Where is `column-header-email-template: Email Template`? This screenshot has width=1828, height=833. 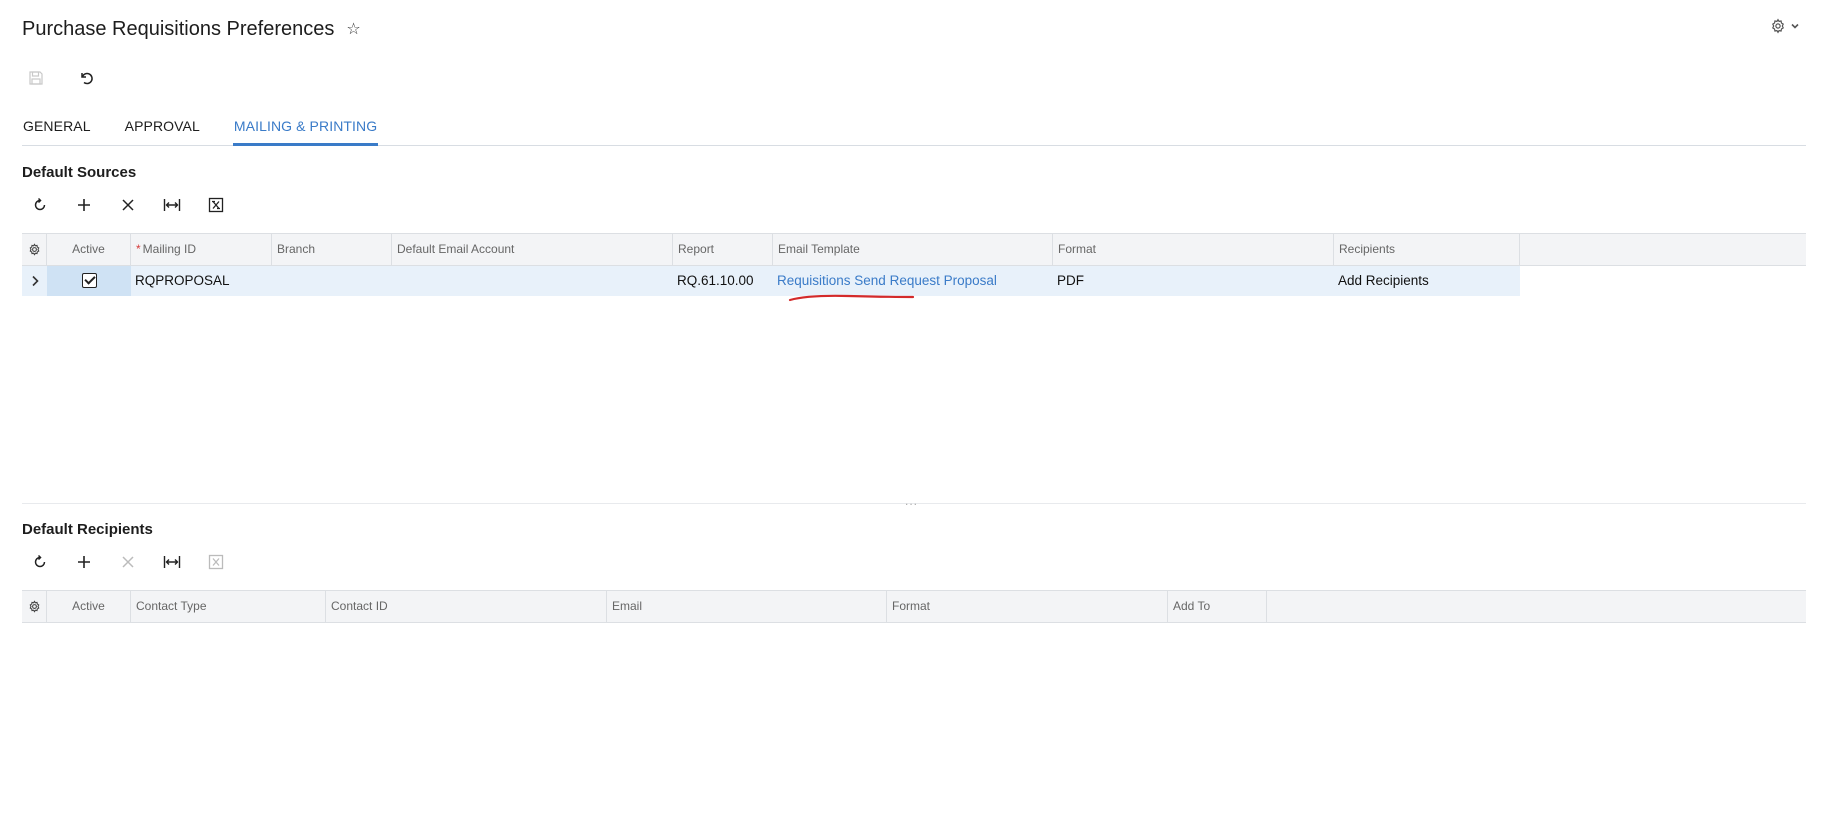
column-header-email-template: Email Template is located at coordinates (913, 250).